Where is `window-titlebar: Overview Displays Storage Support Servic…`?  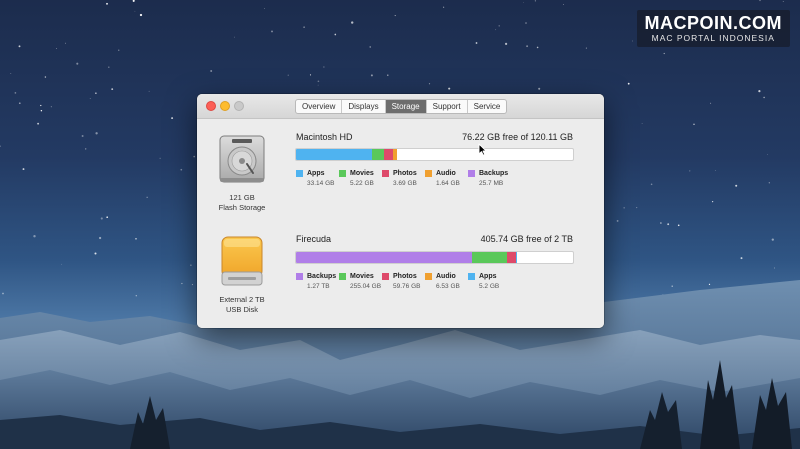 window-titlebar: Overview Displays Storage Support Servic… is located at coordinates (400, 106).